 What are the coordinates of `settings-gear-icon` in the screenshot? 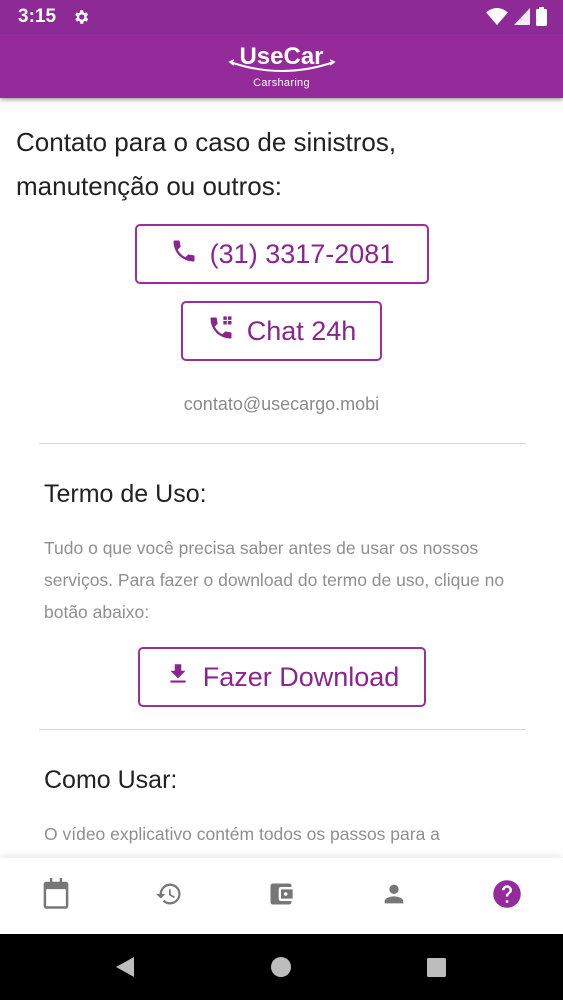 It's located at (81, 19).